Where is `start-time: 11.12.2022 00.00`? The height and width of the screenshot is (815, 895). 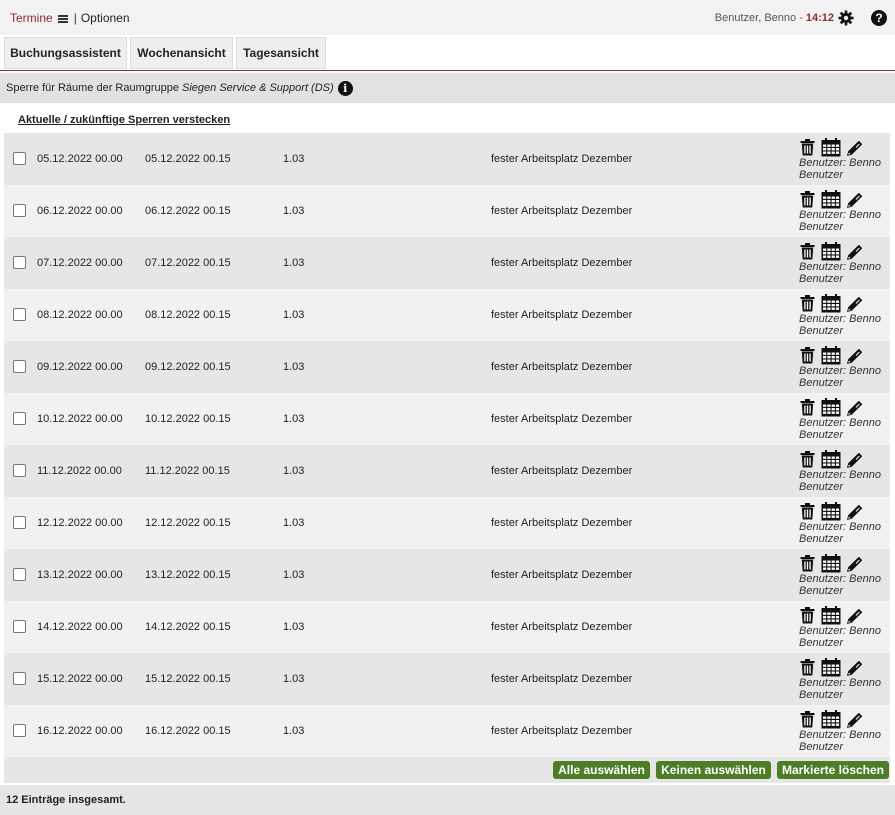 start-time: 11.12.2022 00.00 is located at coordinates (79, 471).